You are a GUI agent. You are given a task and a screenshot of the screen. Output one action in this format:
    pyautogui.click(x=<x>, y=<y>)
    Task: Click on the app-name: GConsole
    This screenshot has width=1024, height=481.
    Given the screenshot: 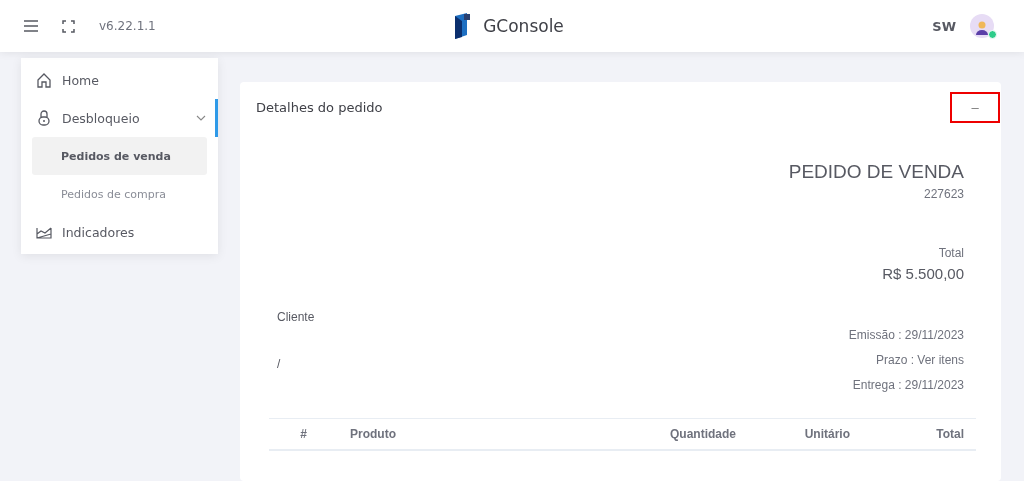 What is the action you would take?
    pyautogui.click(x=523, y=26)
    